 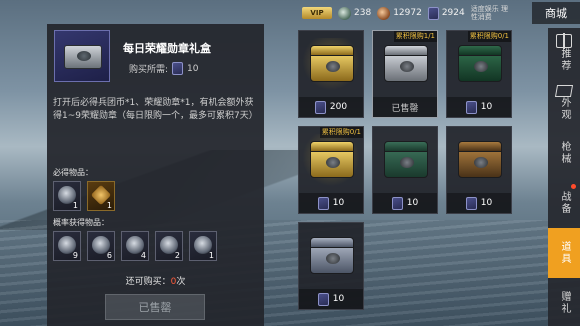 I want to click on card-price: 200, so click(x=331, y=107).